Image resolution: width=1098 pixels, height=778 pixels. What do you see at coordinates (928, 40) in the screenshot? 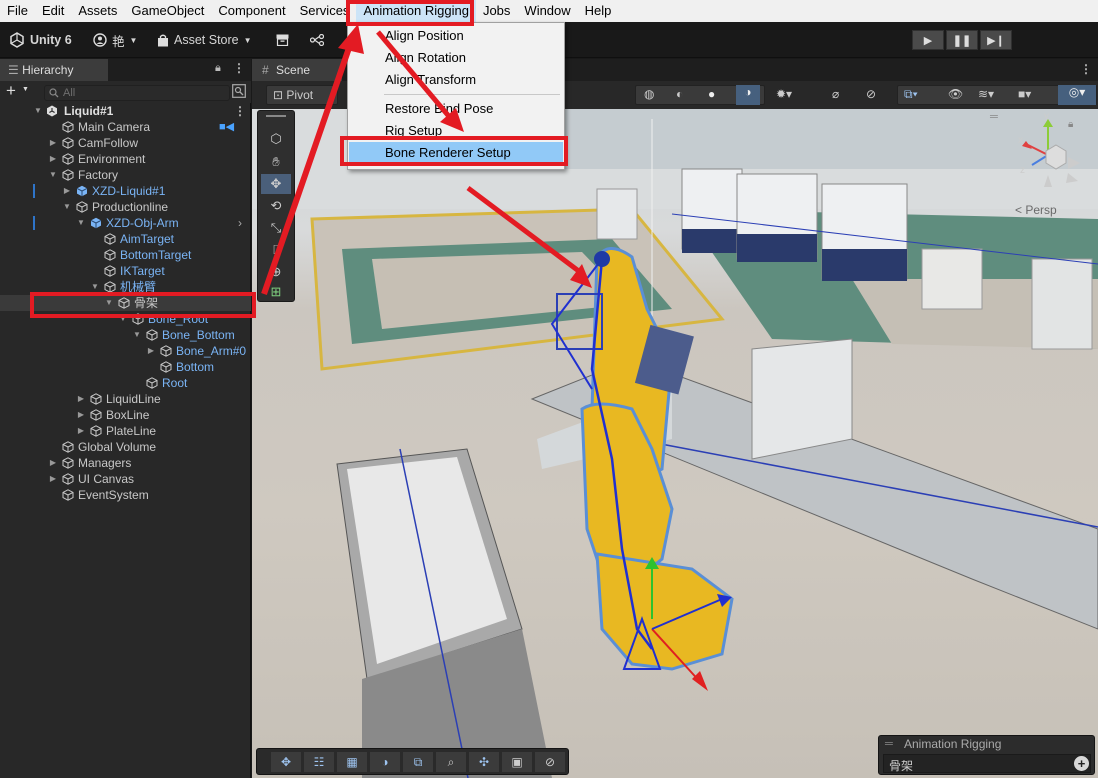
I see `play-button: ▶` at bounding box center [928, 40].